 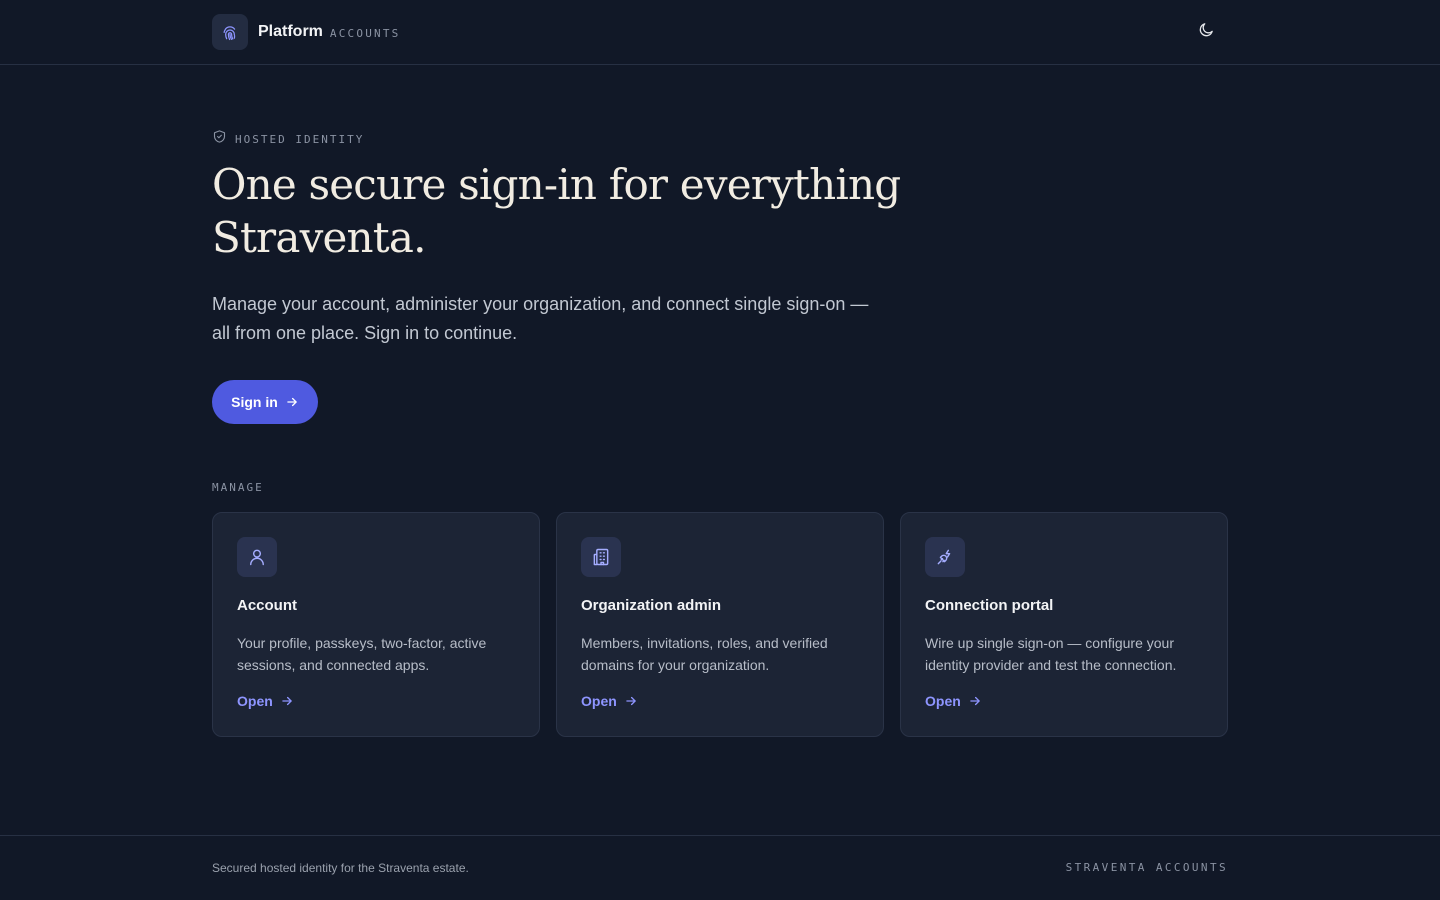 What do you see at coordinates (720, 32) in the screenshot?
I see `top-bar: Platform ACCOUNTS` at bounding box center [720, 32].